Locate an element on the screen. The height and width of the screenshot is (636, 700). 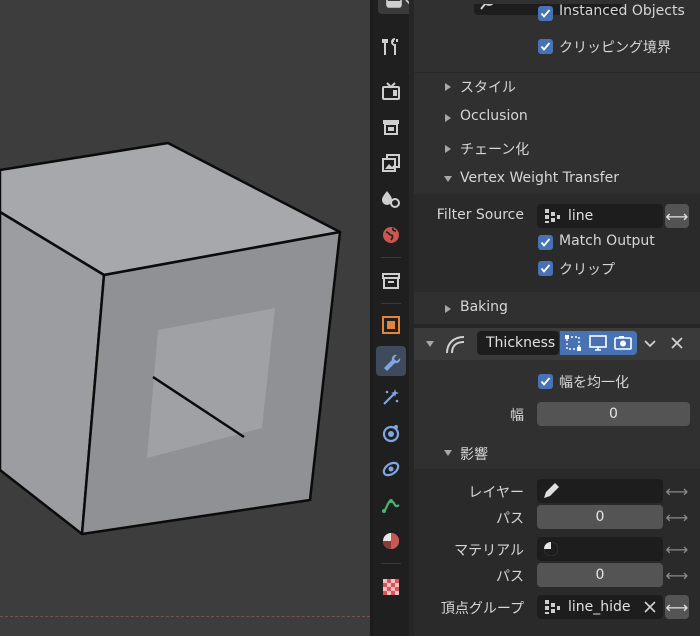
instanced-objects-checkbox is located at coordinates (545, 13).